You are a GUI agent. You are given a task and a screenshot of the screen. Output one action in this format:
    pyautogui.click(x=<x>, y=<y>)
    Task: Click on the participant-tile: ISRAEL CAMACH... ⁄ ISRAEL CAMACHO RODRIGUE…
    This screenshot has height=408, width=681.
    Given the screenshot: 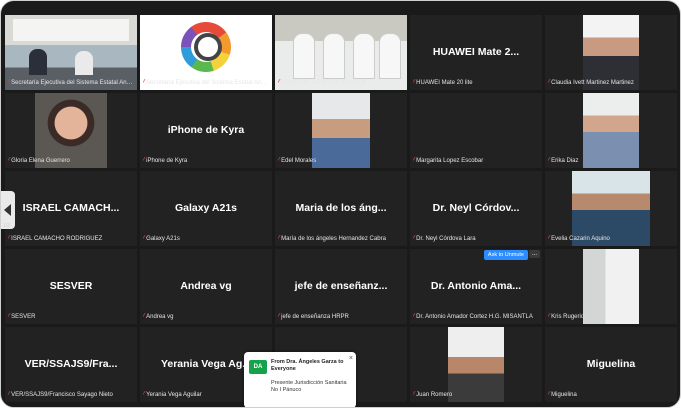 What is the action you would take?
    pyautogui.click(x=71, y=208)
    